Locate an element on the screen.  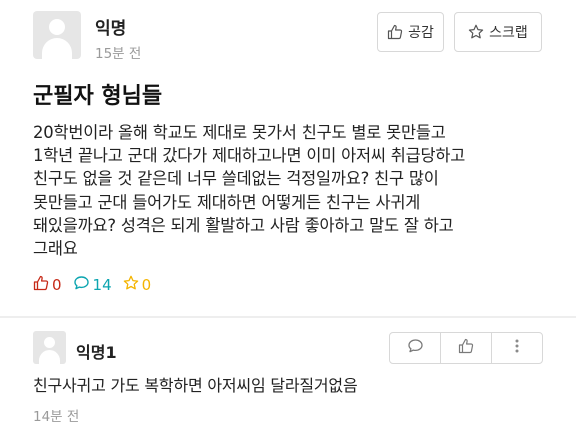
post-stats: 0 14 0 is located at coordinates (97, 285).